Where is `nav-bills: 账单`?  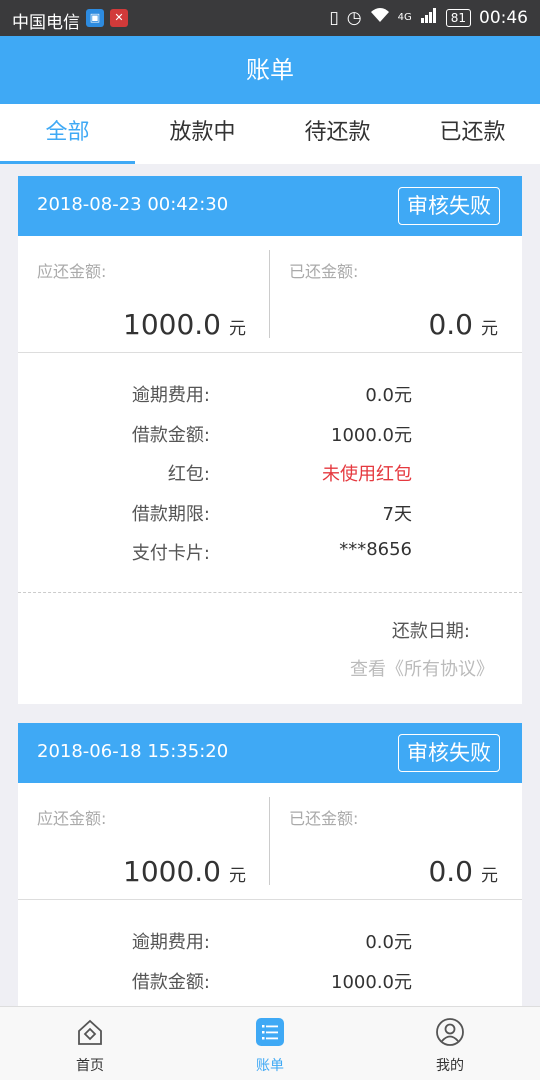 nav-bills: 账单 is located at coordinates (270, 1043).